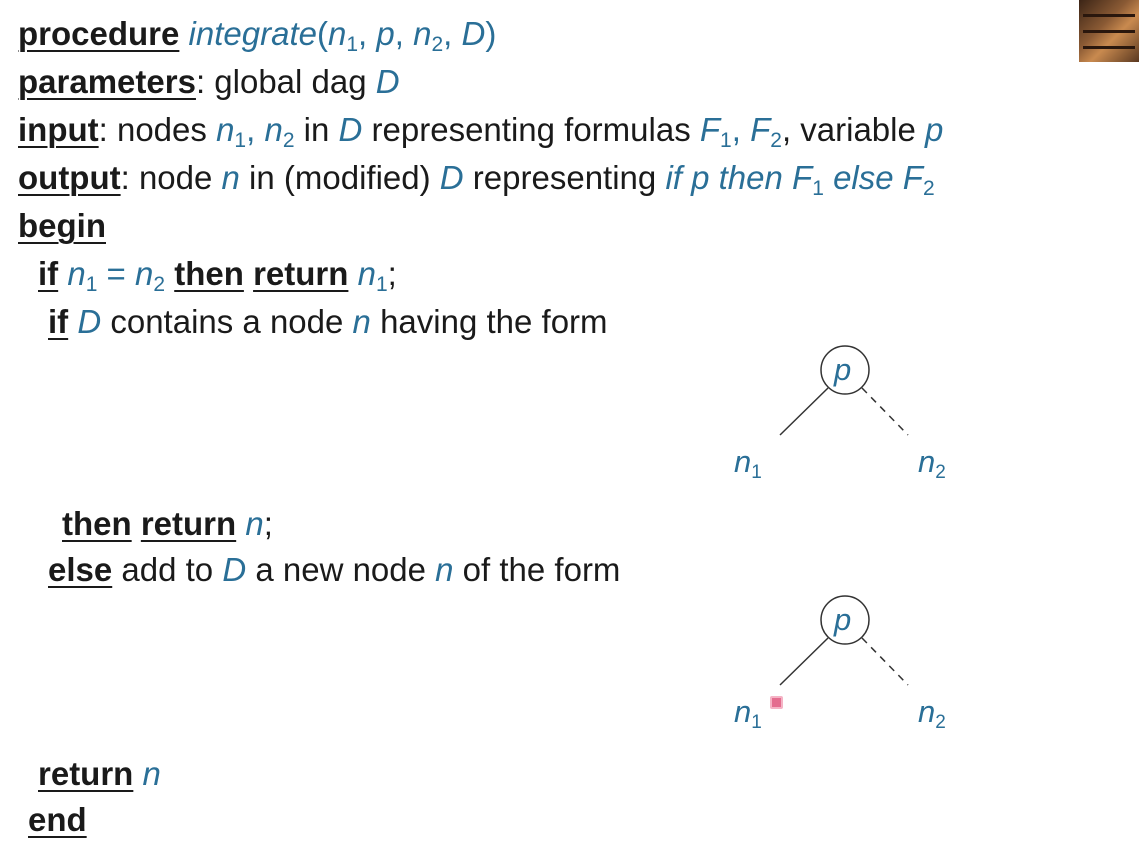 This screenshot has width=1139, height=843. I want to click on keyword-parameters: parameters, so click(107, 81).